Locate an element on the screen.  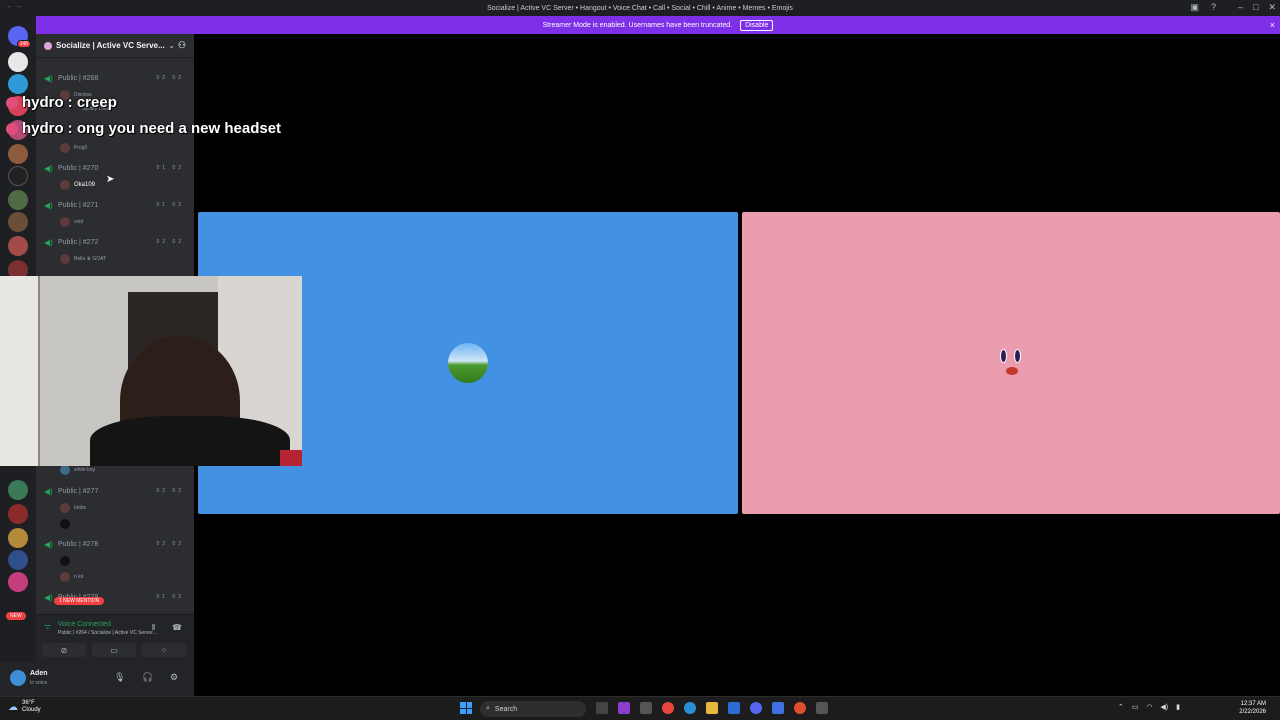
maximize-button: □ is located at coordinates (1255, 7).